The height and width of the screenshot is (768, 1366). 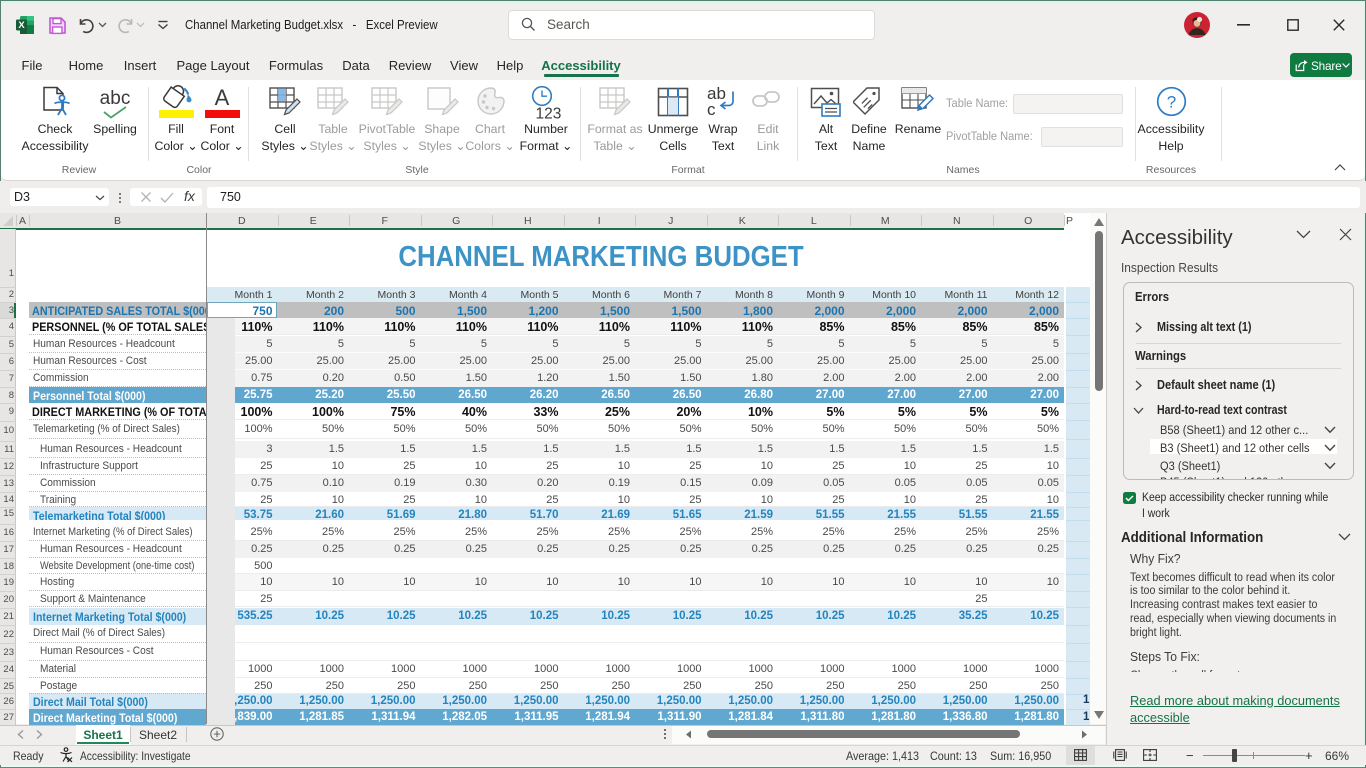 What do you see at coordinates (549, 113) in the screenshot?
I see `svg-text: 123` at bounding box center [549, 113].